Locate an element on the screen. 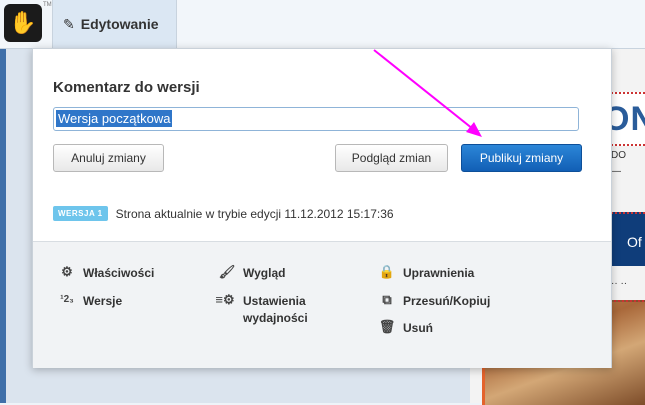 This screenshot has height=405, width=645. brush-icon: 🖌 is located at coordinates (227, 271).